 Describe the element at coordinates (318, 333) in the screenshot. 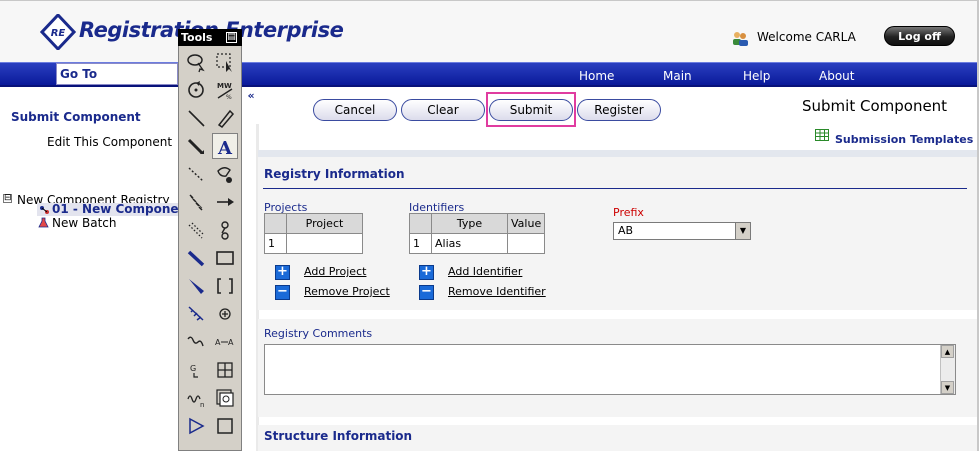

I see `comments-label: Registry Comments` at that location.